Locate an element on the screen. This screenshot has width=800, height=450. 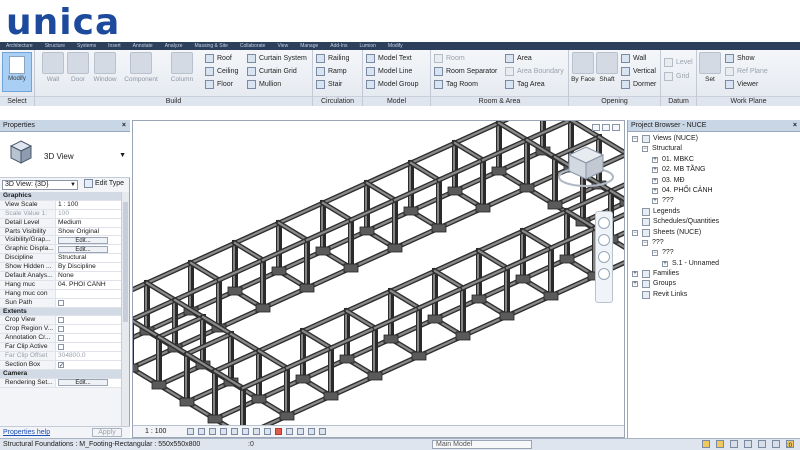
property-section: Camera is located at coordinates (61, 374).